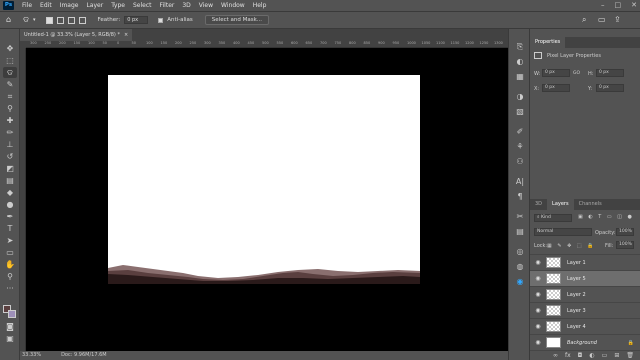 The width and height of the screenshot is (640, 360). What do you see at coordinates (520, 251) in the screenshot?
I see `channels-icon: ◎` at bounding box center [520, 251].